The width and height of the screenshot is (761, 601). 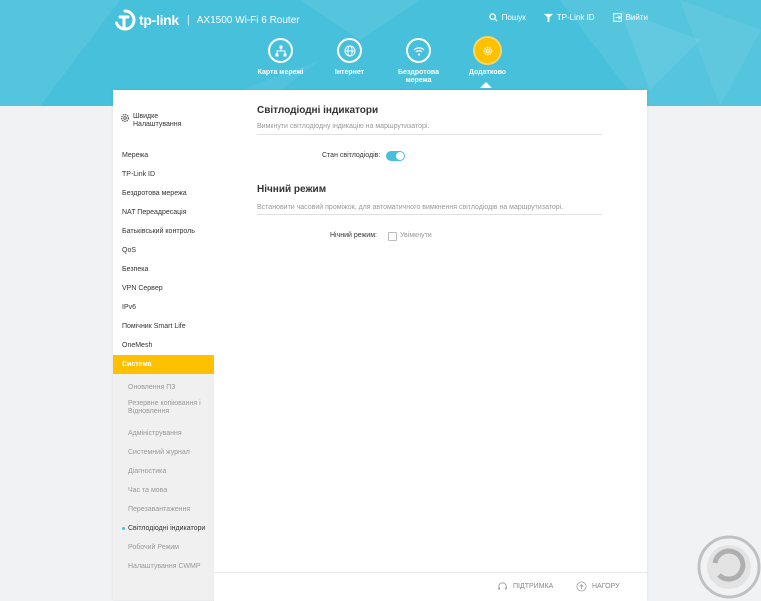 What do you see at coordinates (416, 235) in the screenshot?
I see `night-mode-checkbox-label: Увімкнути` at bounding box center [416, 235].